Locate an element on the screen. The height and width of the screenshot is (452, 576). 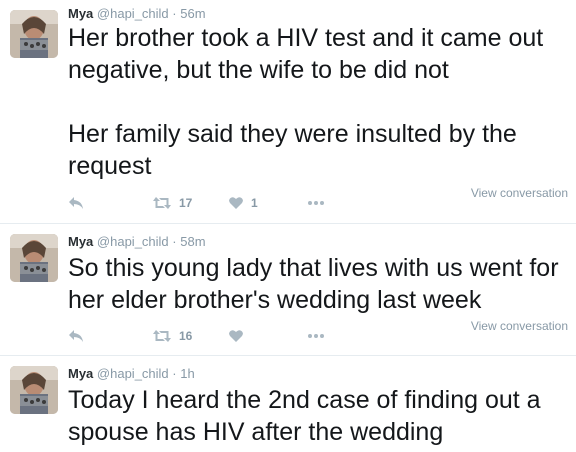
tweet-header: Mya @hapi_child · 1h is located at coordinates (131, 374).